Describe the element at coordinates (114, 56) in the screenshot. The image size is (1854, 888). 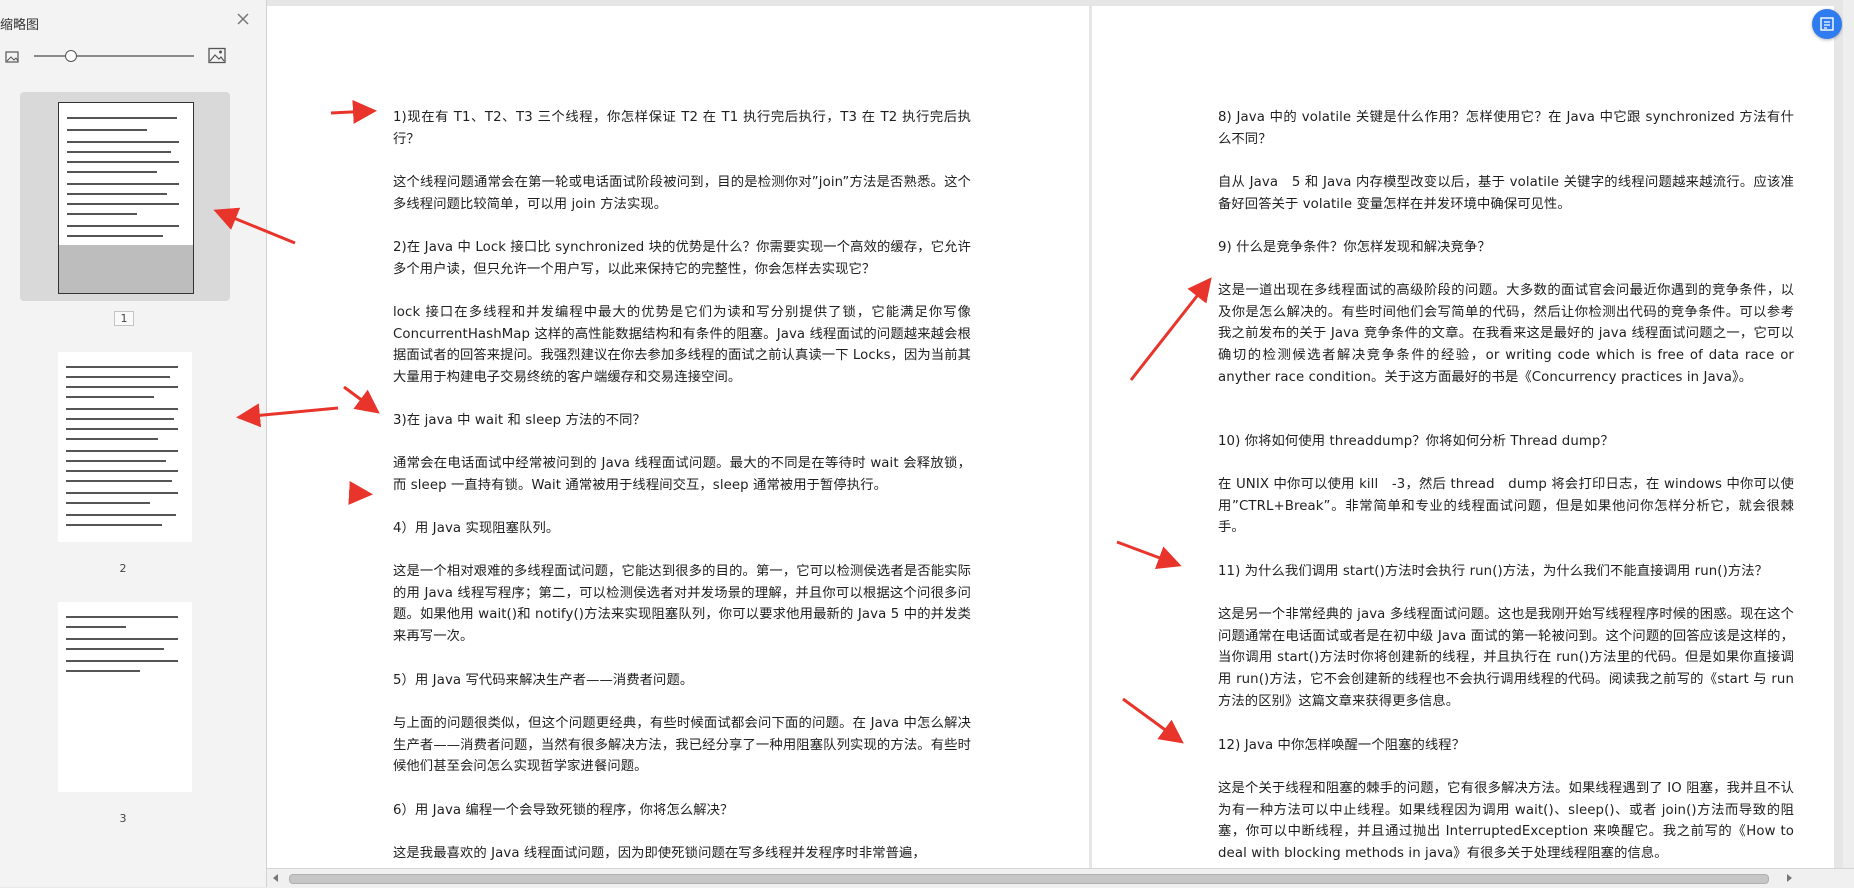
I see `zoom-slider` at that location.